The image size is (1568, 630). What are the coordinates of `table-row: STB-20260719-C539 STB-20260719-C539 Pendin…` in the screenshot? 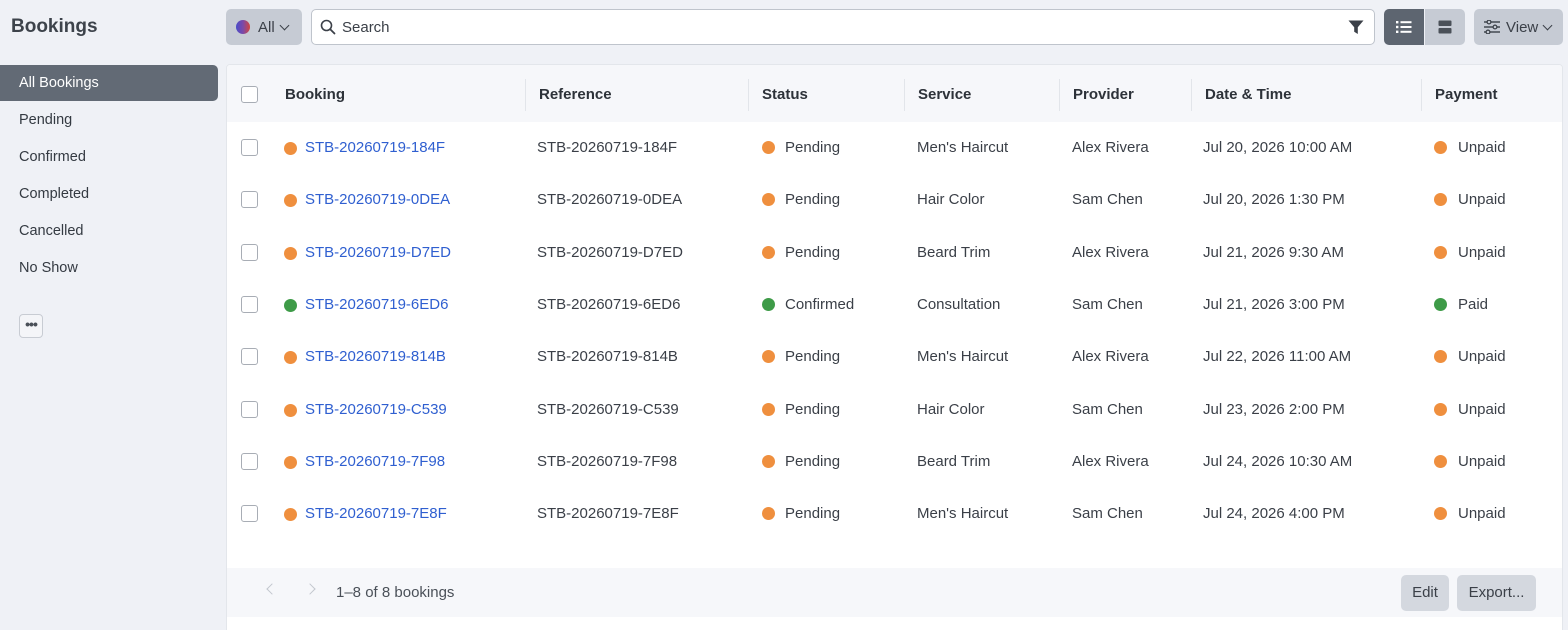 It's located at (894, 410).